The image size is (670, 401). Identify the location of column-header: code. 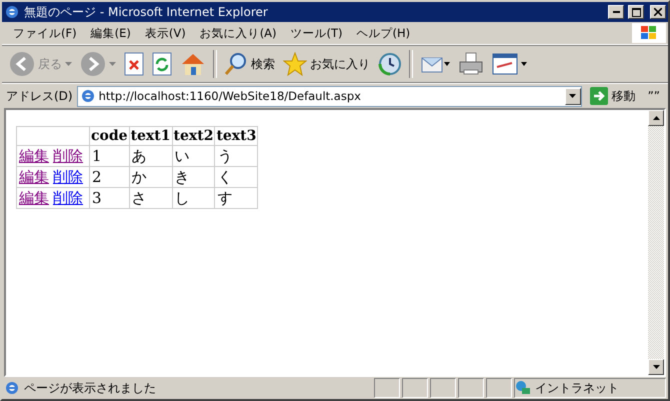
(110, 136).